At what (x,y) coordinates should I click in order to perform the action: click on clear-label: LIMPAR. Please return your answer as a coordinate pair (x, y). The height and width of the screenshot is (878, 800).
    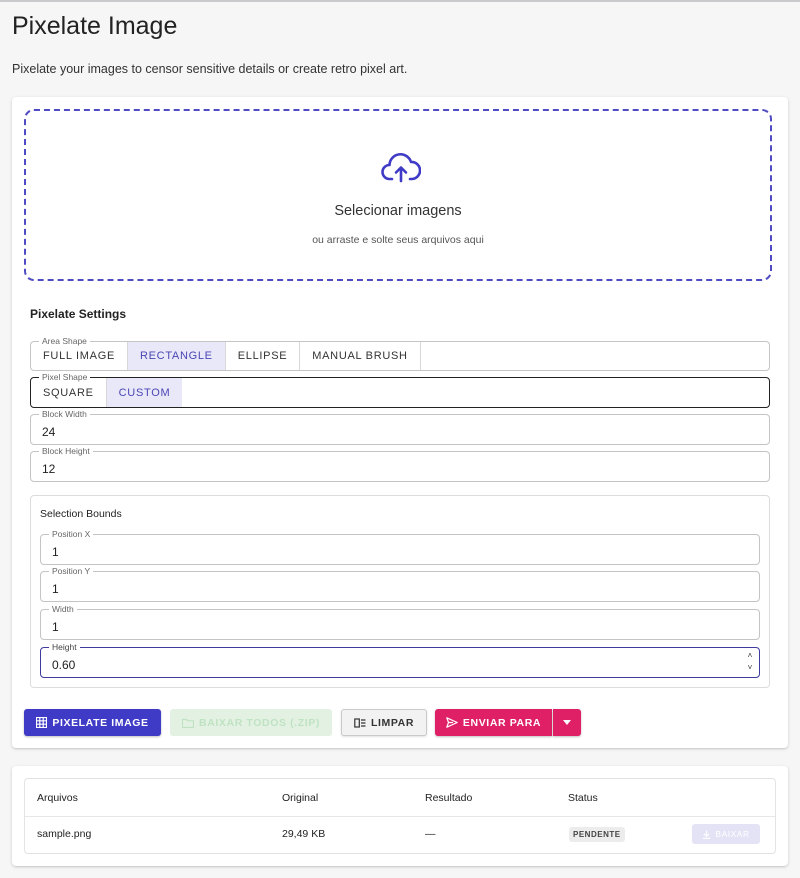
    Looking at the image, I should click on (392, 722).